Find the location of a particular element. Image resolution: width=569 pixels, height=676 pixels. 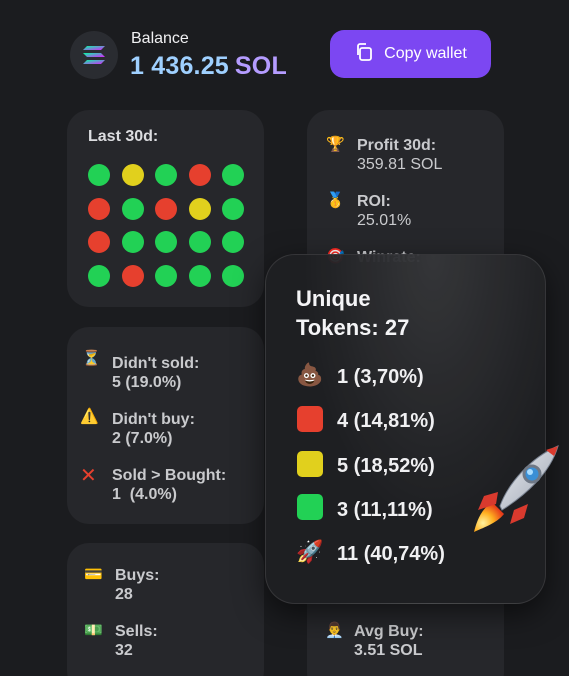

green-square-icon is located at coordinates (310, 507).